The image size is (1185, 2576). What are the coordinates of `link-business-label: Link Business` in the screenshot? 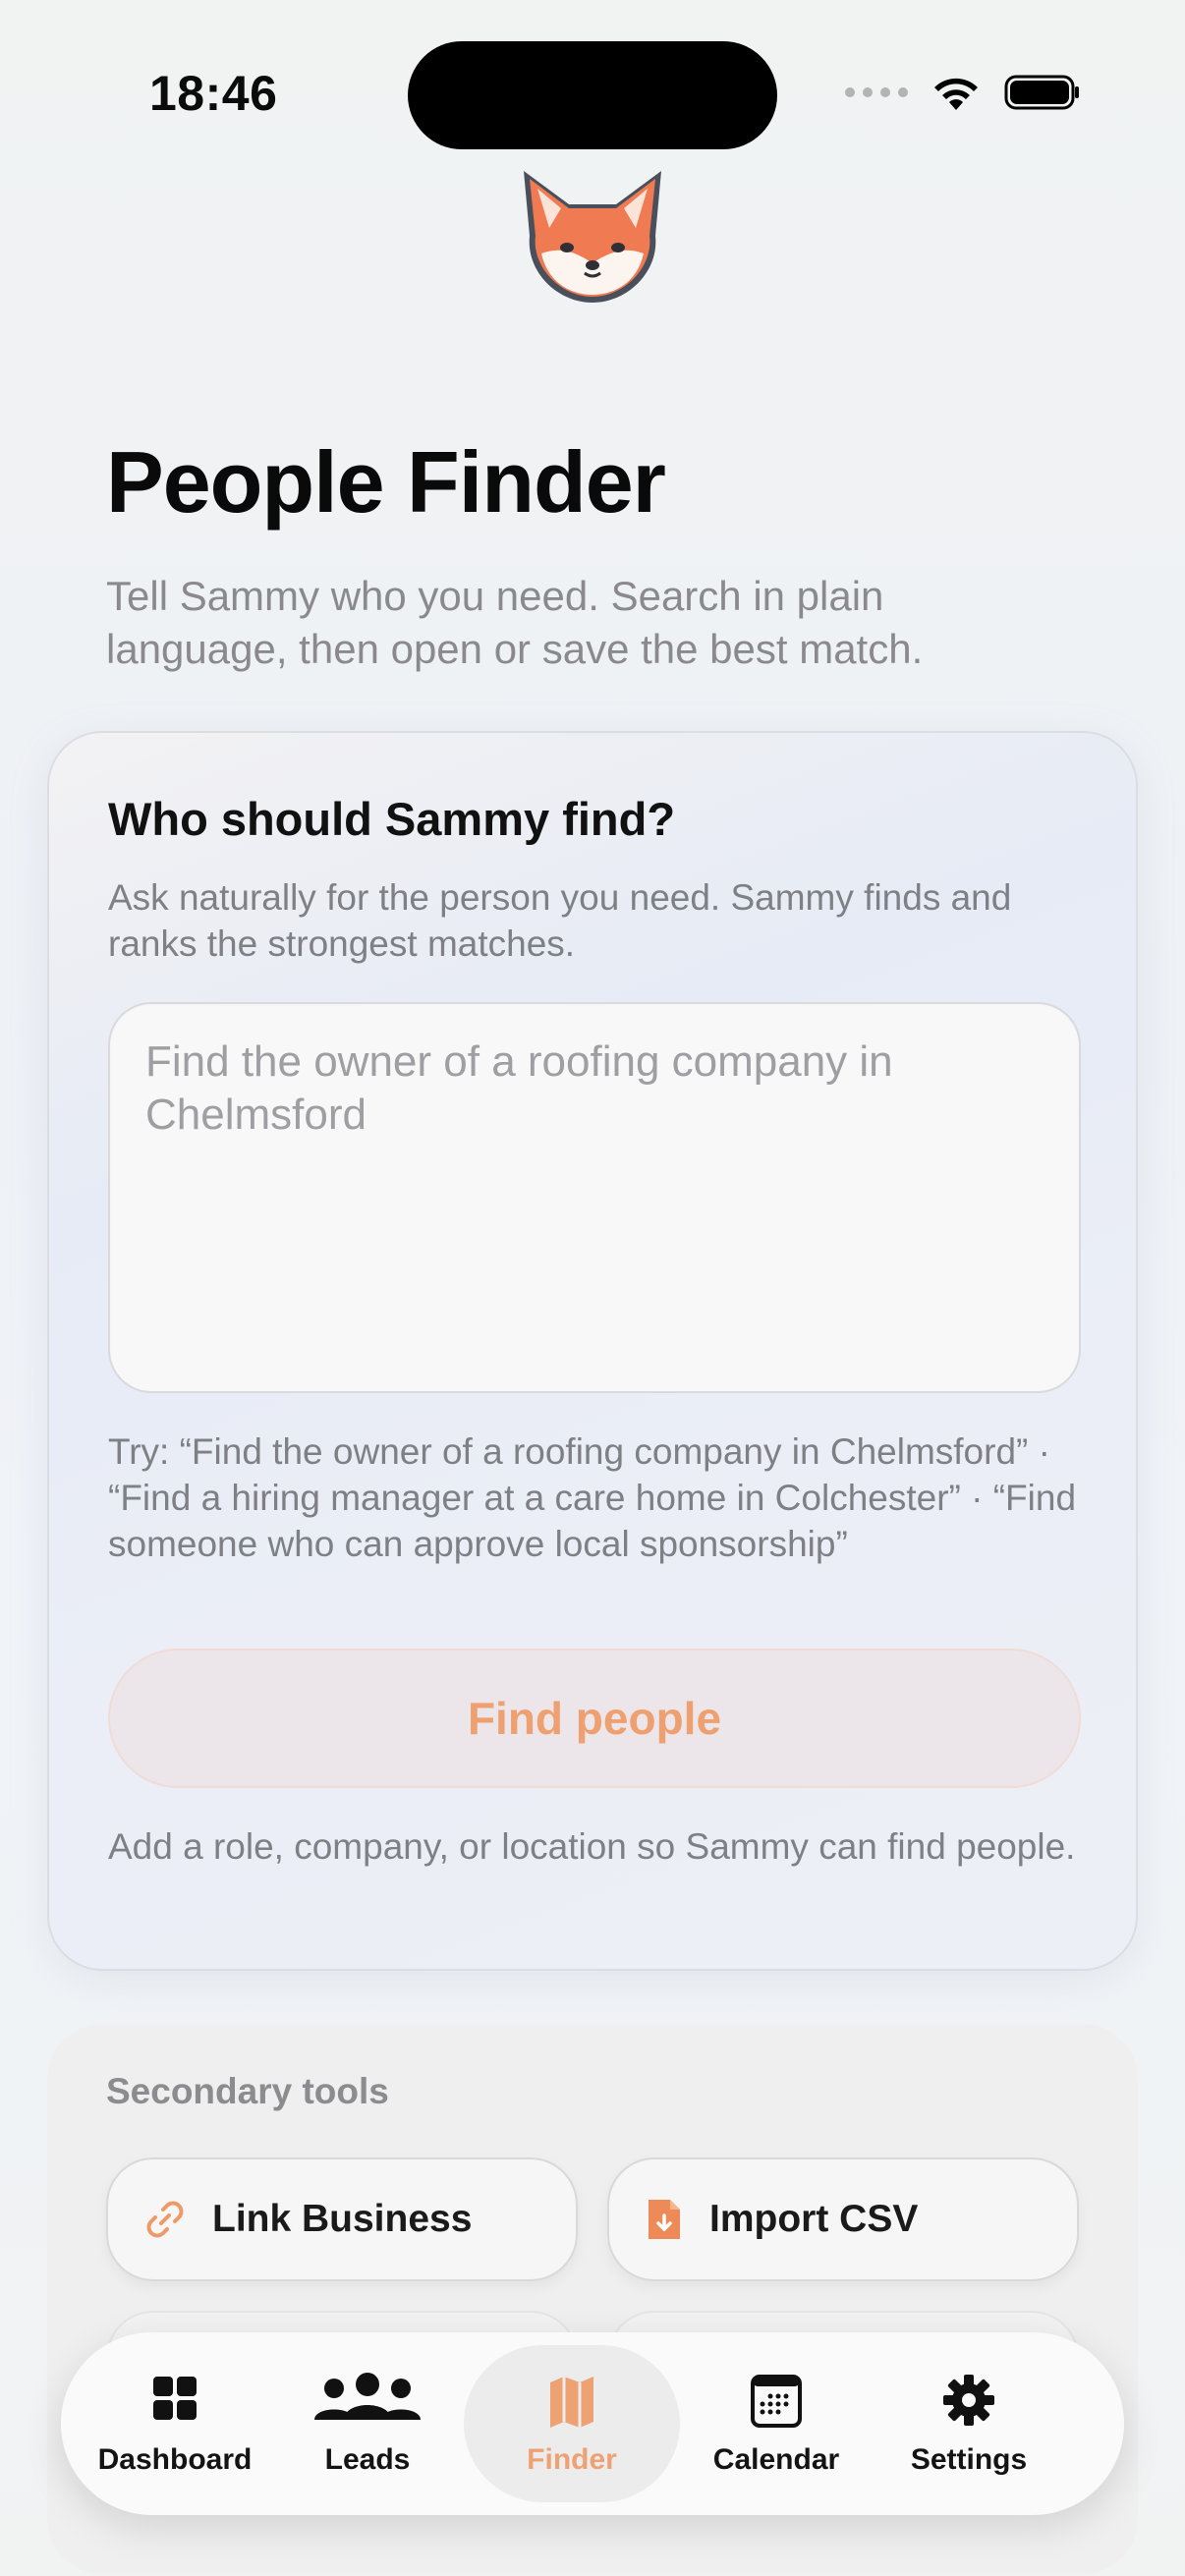 It's located at (343, 2219).